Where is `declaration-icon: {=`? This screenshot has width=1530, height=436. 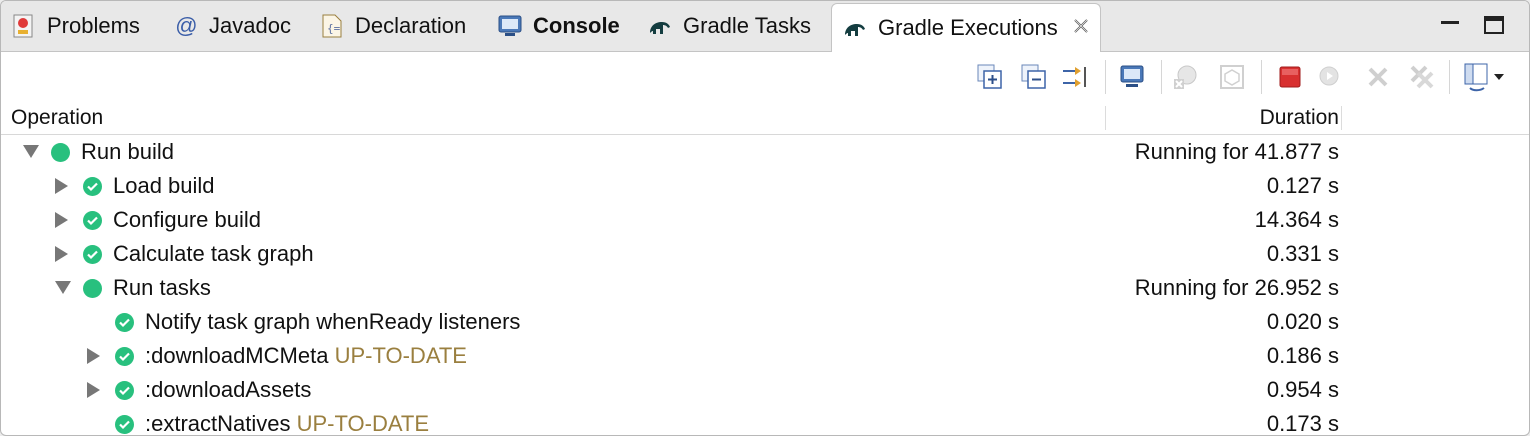
declaration-icon: {= is located at coordinates (332, 26).